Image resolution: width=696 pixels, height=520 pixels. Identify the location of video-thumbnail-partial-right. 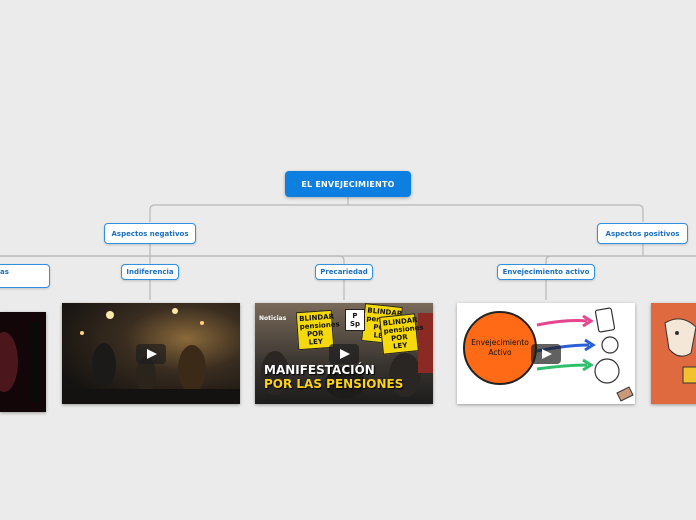
(673, 353).